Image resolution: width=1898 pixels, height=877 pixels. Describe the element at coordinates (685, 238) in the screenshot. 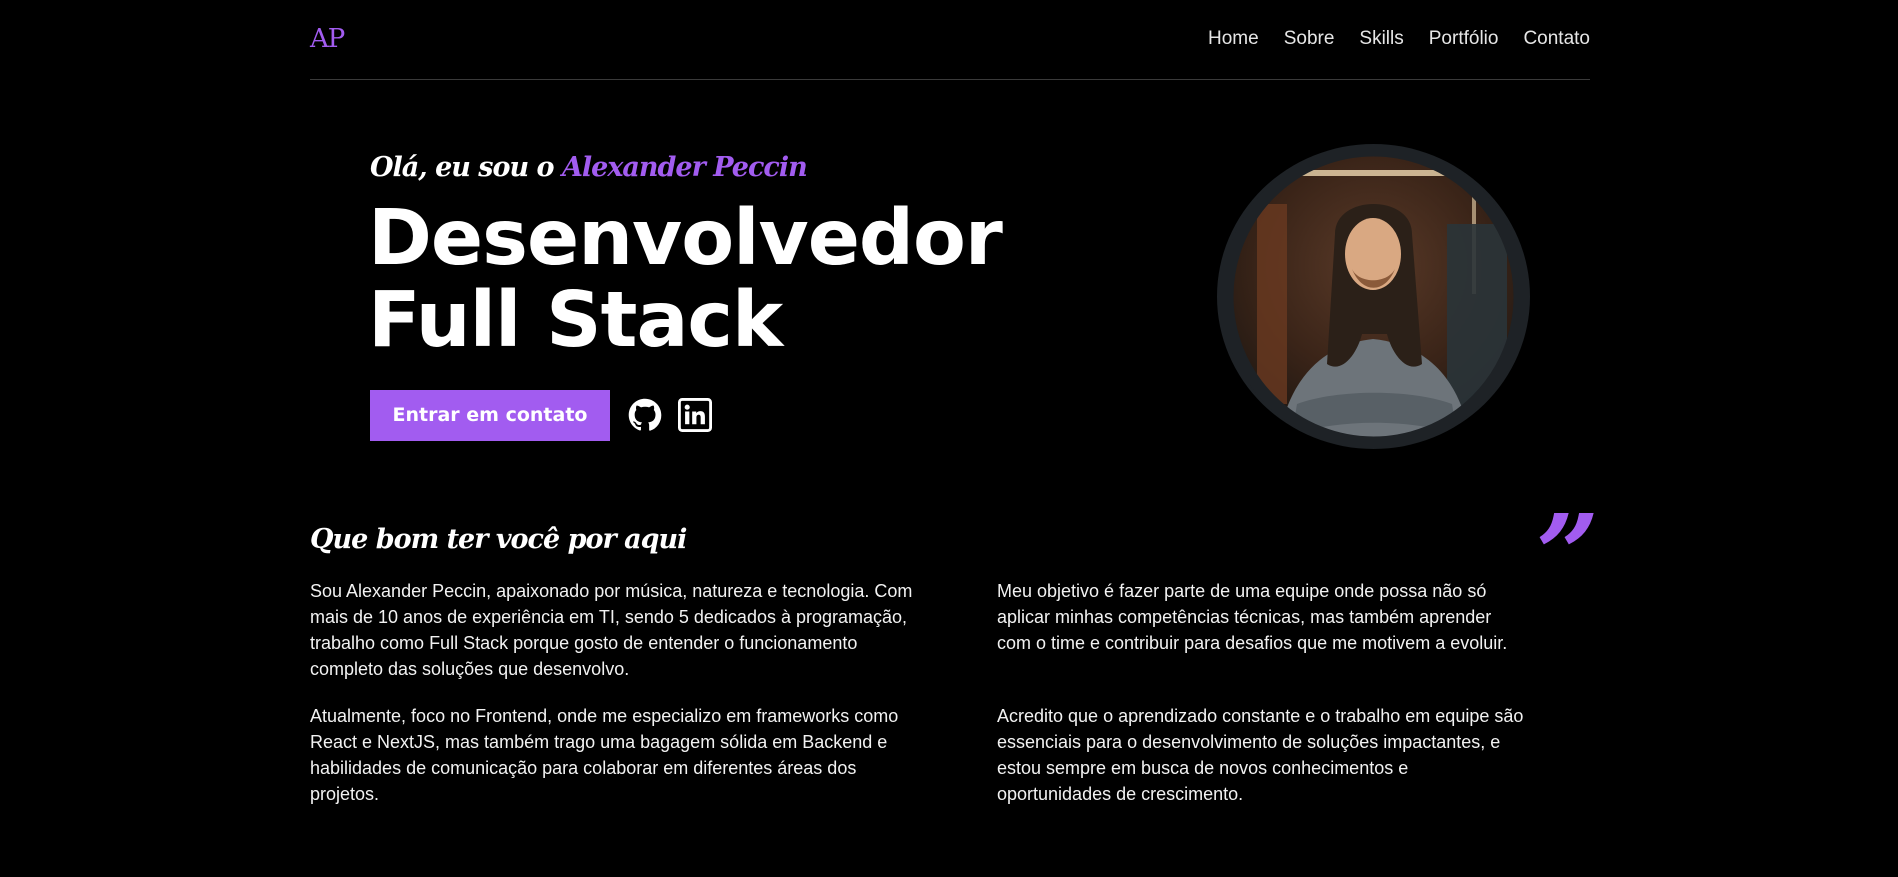

I see `headline-line-1: Desenvolvedor` at that location.